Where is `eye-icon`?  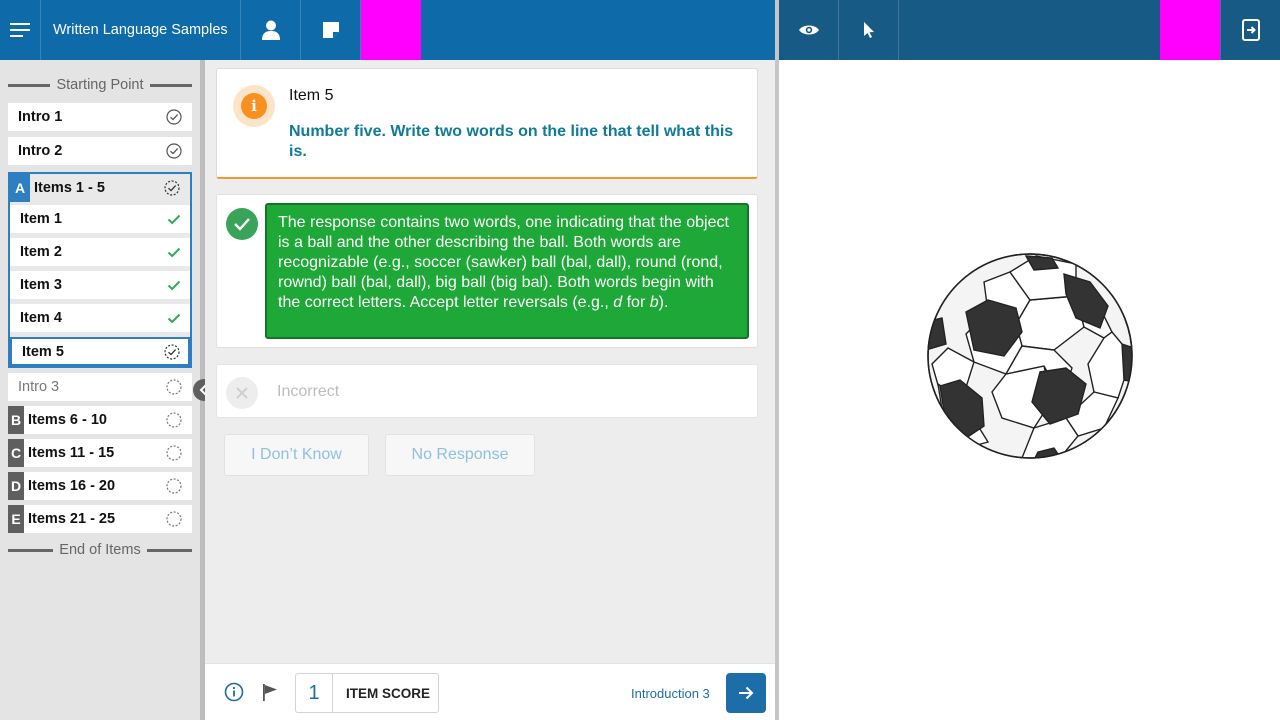 eye-icon is located at coordinates (808, 30).